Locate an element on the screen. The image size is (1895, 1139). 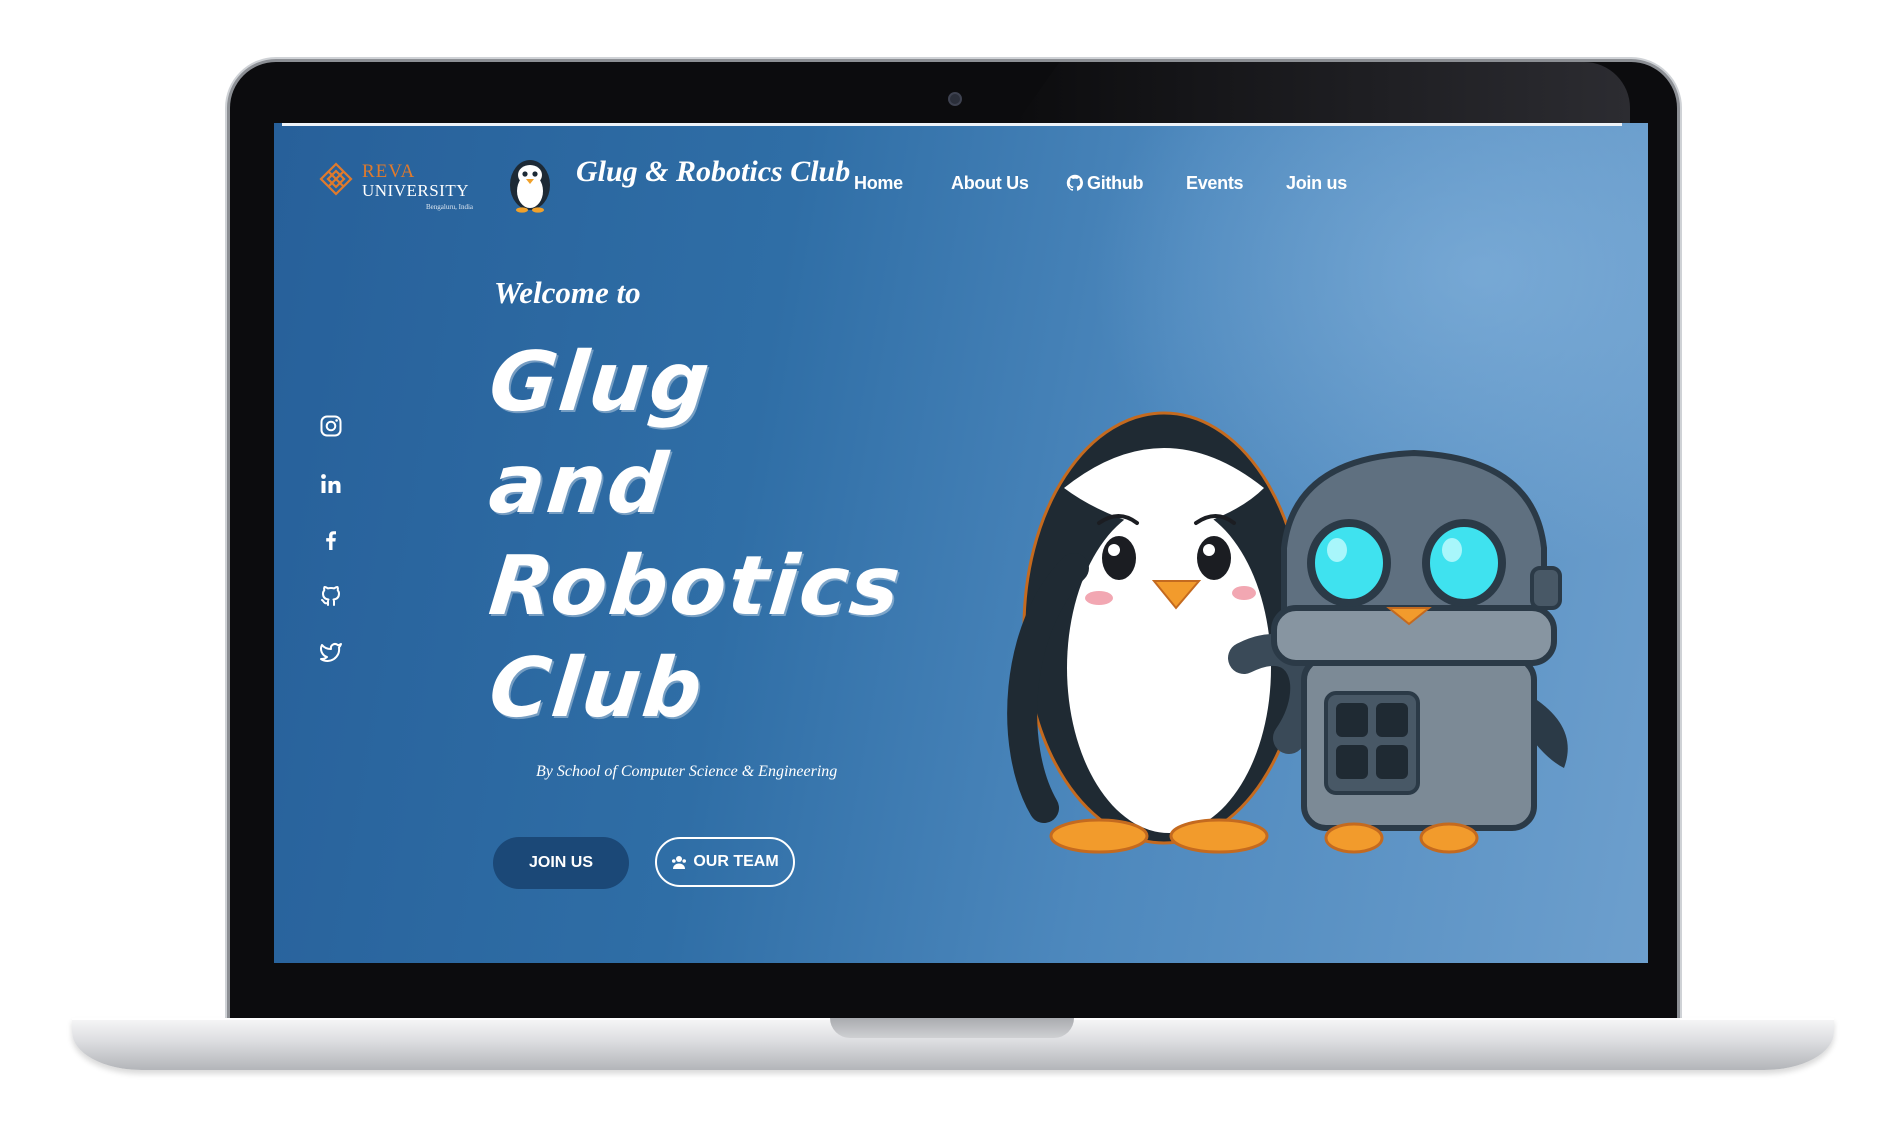
nav-home: Home is located at coordinates (878, 183).